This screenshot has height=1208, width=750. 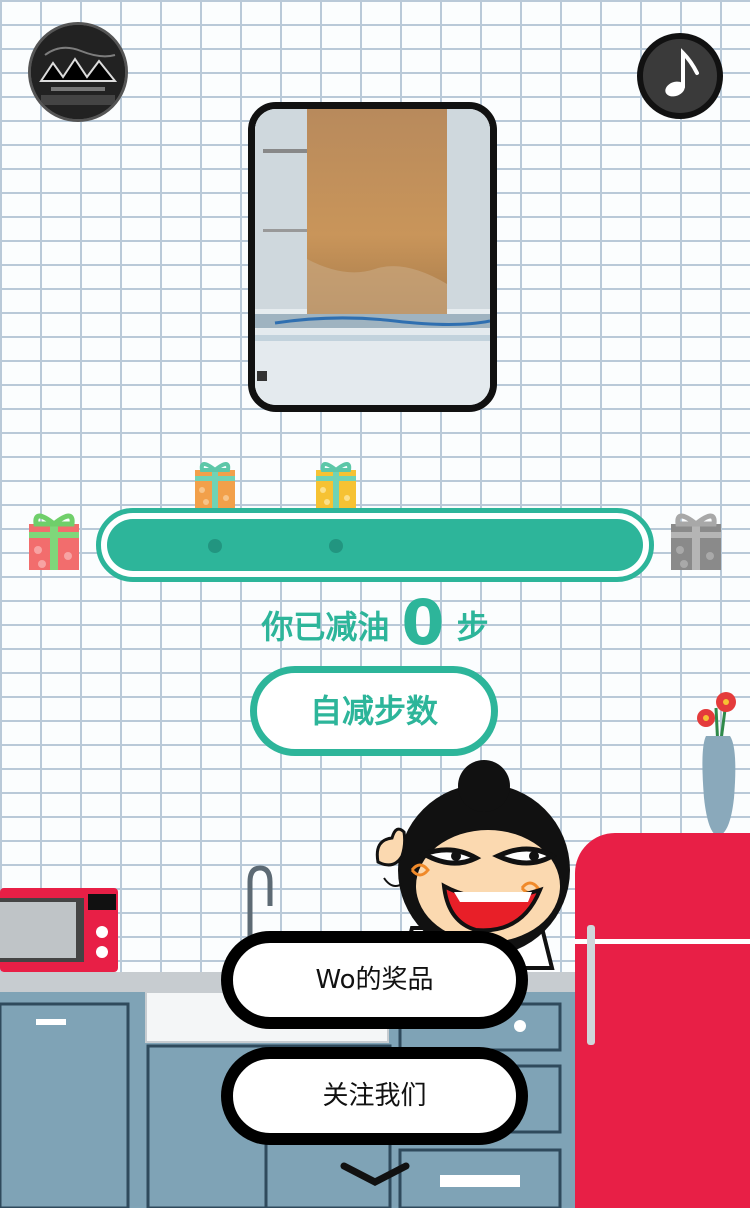 I want to click on my-prizes-button: Wo的奖品, so click(x=374, y=980).